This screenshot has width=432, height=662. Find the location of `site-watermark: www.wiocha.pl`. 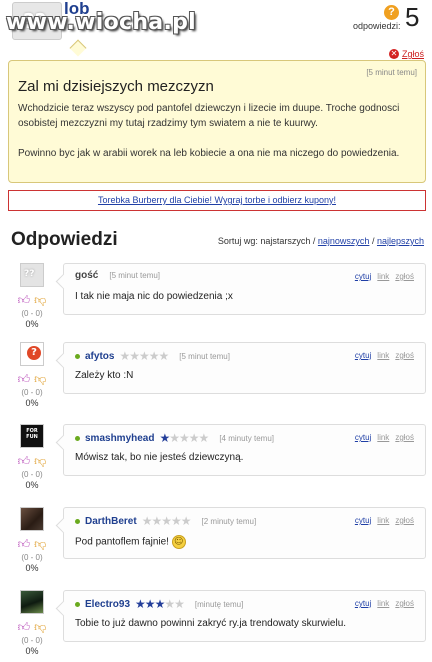

site-watermark: www.wiocha.pl is located at coordinates (101, 22).